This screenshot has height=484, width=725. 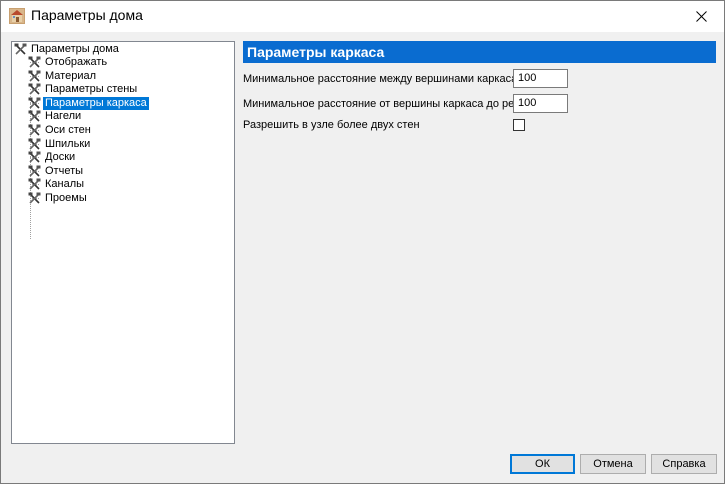 What do you see at coordinates (68, 130) in the screenshot?
I see `tree-item-label: Оси стен` at bounding box center [68, 130].